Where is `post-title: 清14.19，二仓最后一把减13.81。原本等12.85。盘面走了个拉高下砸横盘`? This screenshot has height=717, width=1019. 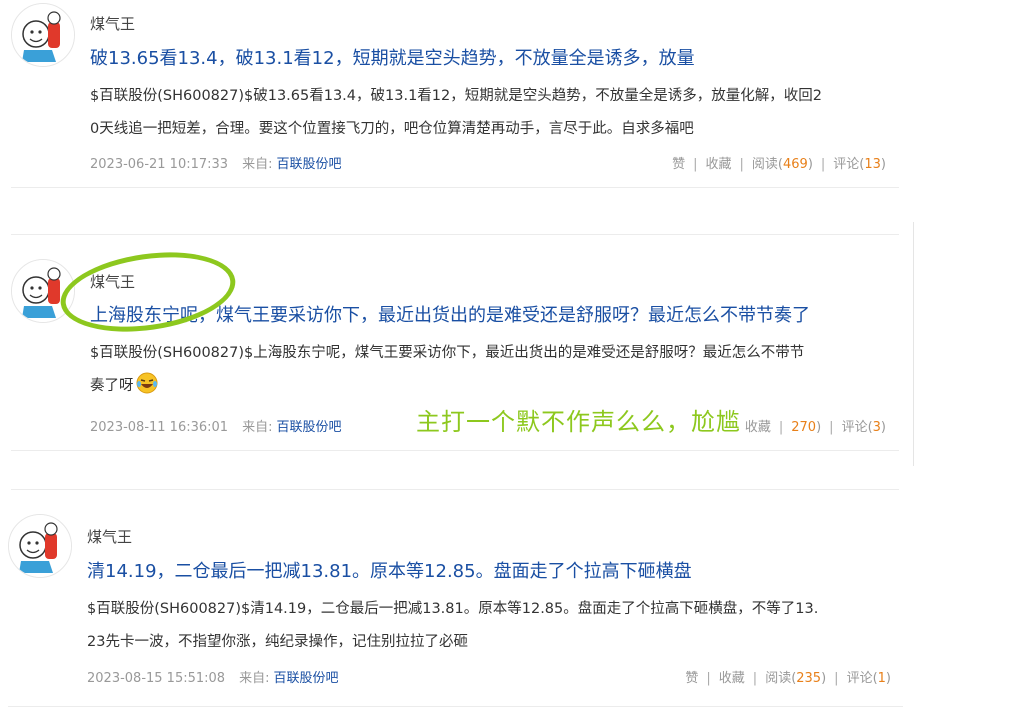
post-title: 清14.19，二仓最后一把减13.81。原本等12.85。盘面走了个拉高下砸横盘 is located at coordinates (389, 570).